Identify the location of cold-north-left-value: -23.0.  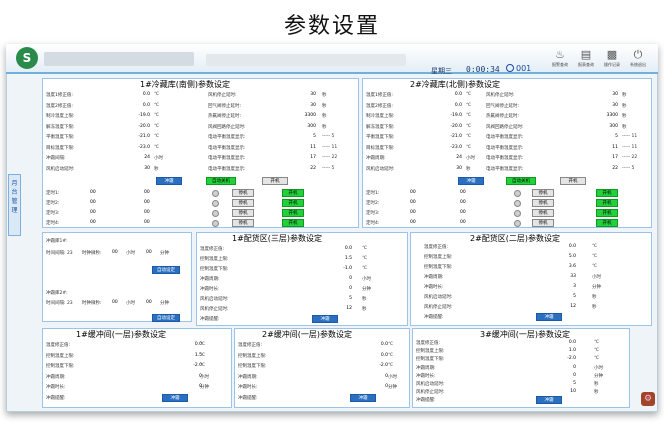
(452, 147).